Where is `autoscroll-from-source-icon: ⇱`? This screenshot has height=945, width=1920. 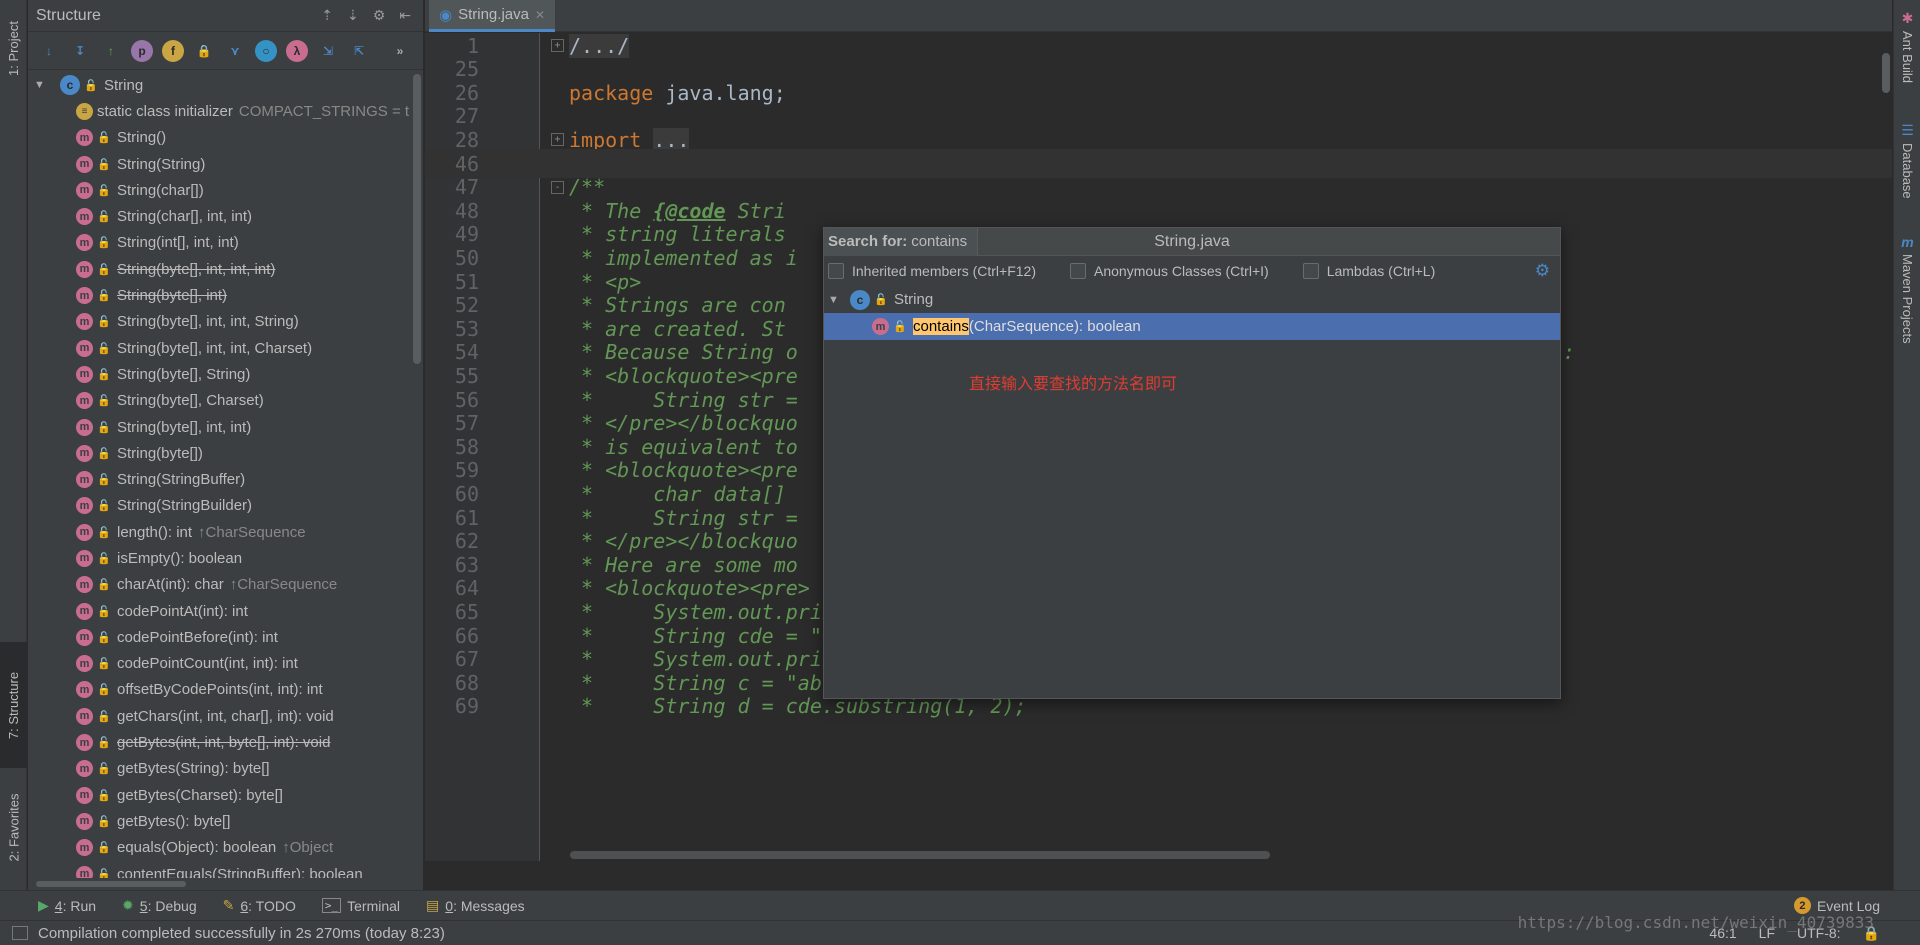
autoscroll-from-source-icon: ⇱ is located at coordinates (359, 51).